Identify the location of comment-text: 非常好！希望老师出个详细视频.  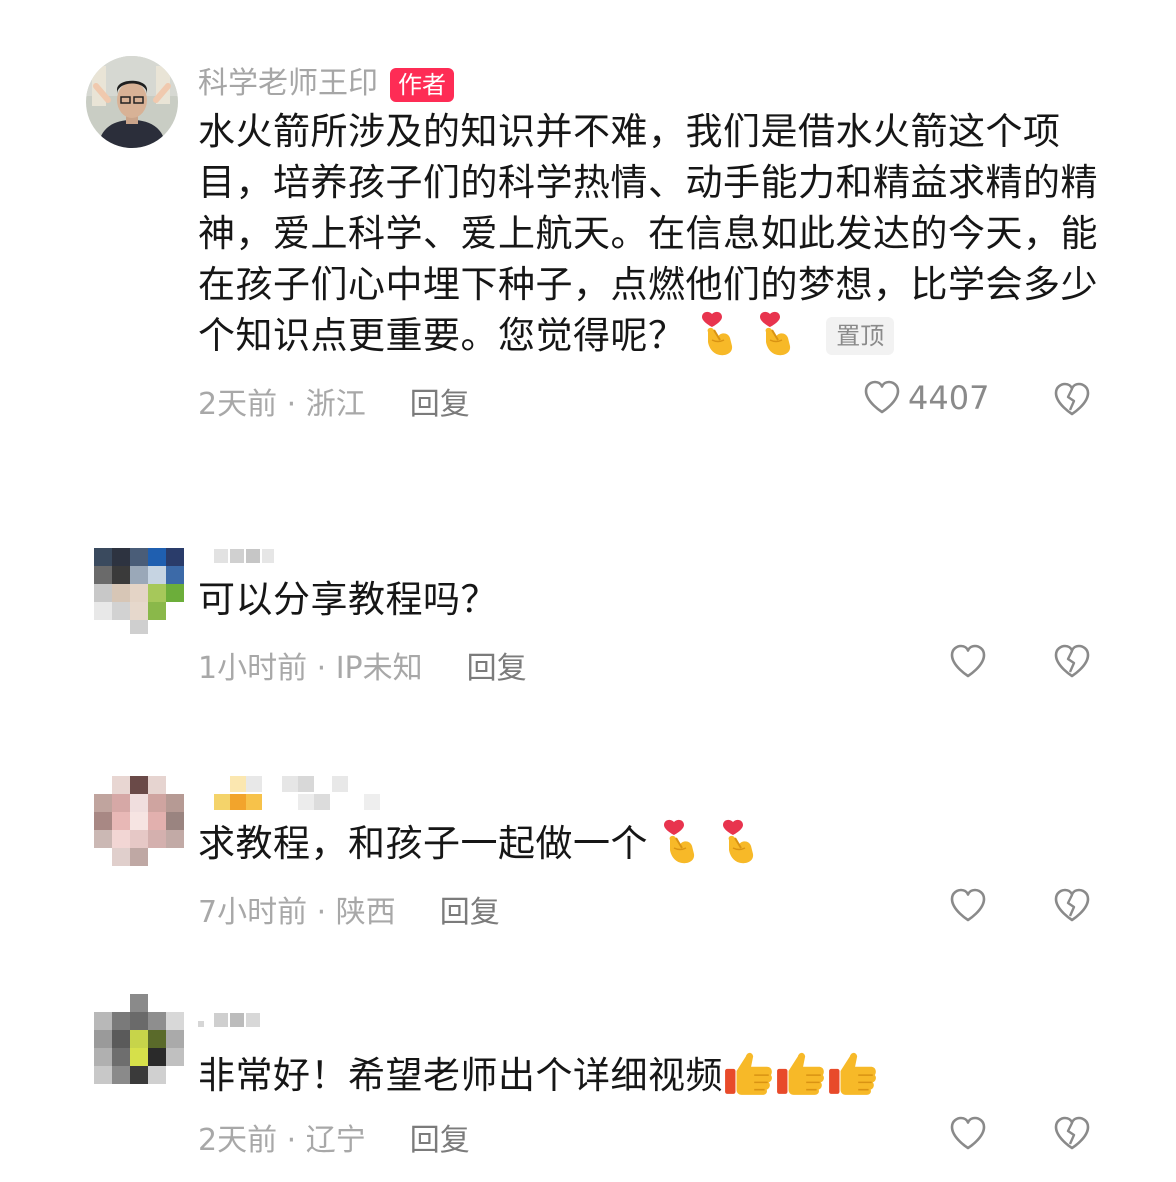
(648, 1073).